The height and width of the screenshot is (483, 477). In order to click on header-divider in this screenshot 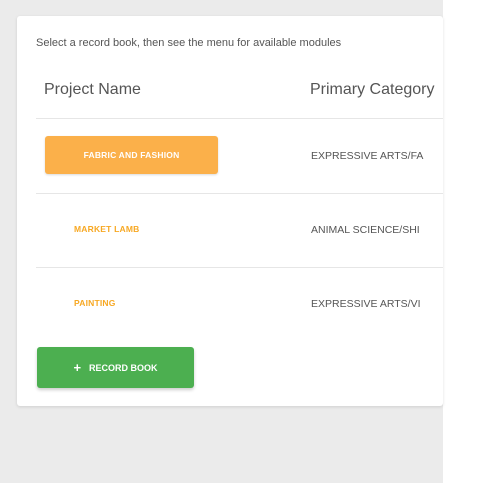, I will do `click(239, 118)`.